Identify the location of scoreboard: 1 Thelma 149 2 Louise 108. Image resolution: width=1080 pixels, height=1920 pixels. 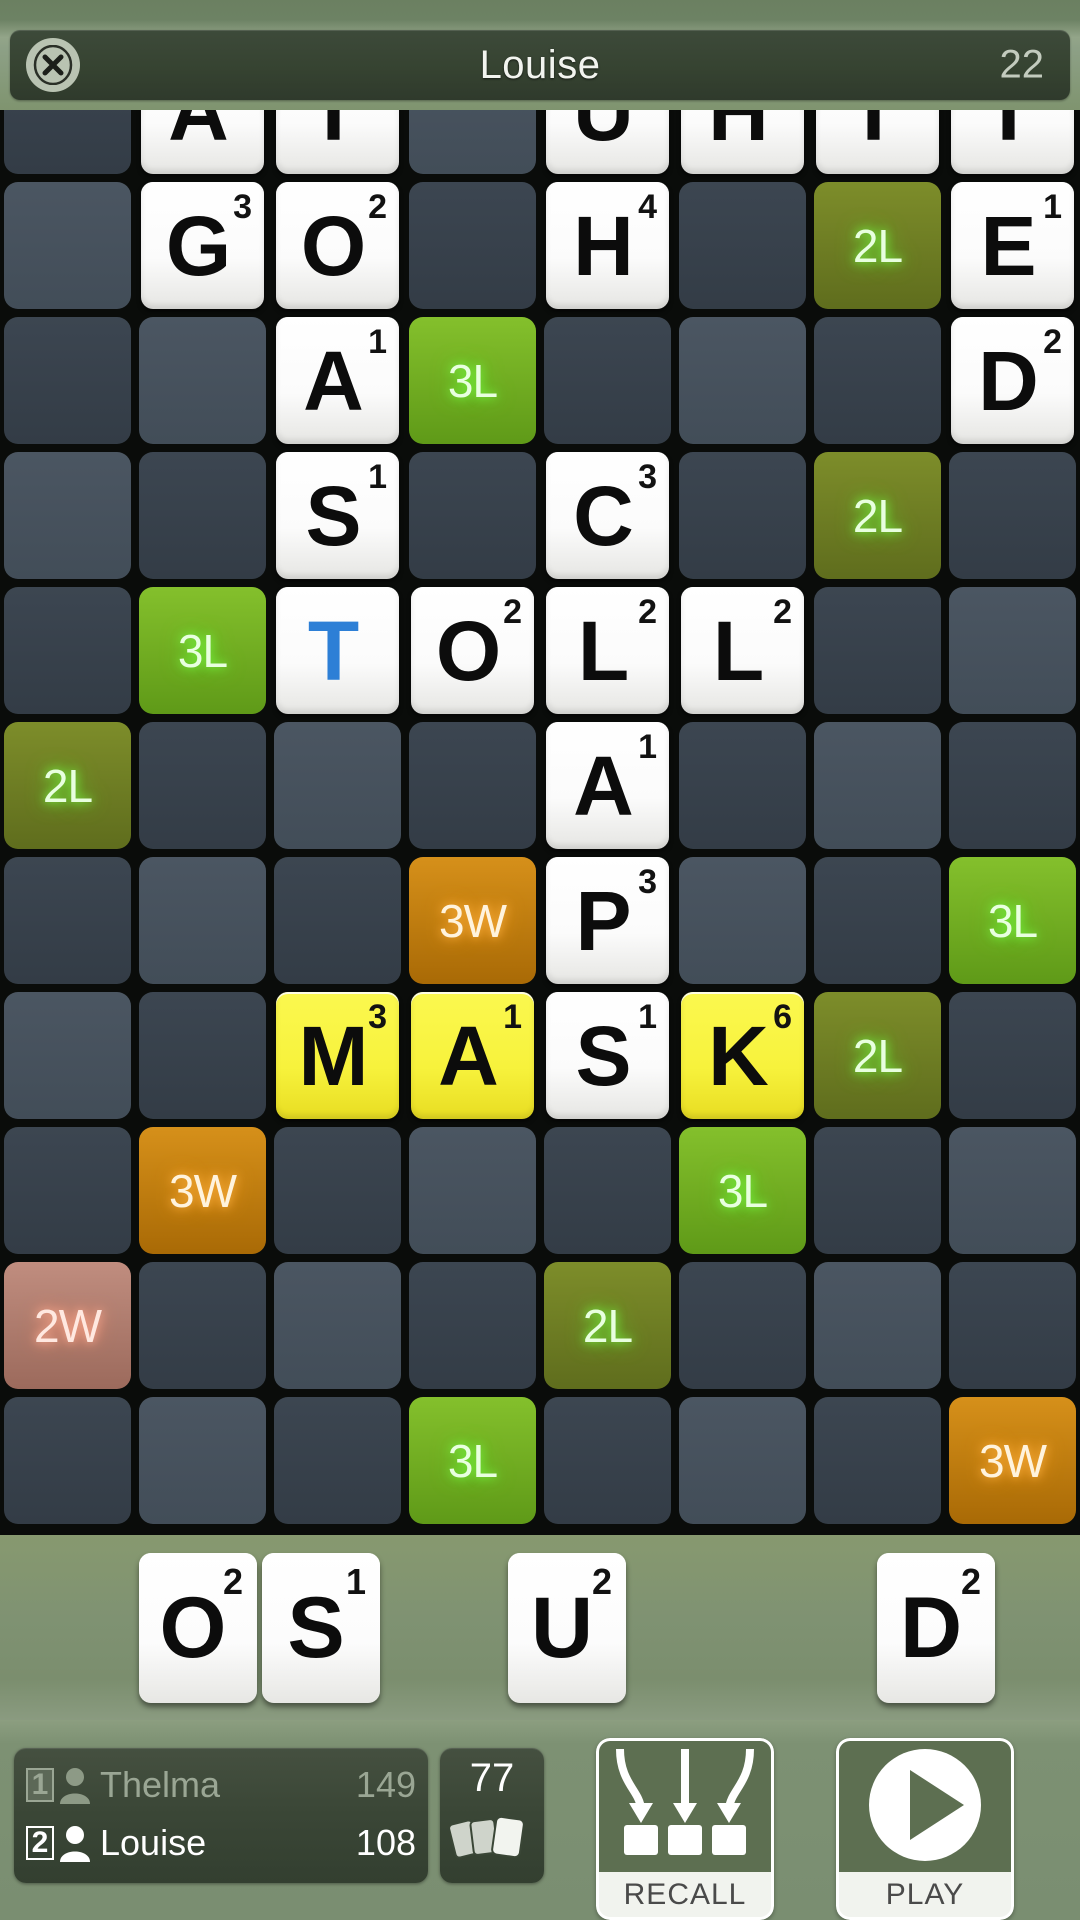
(221, 1815).